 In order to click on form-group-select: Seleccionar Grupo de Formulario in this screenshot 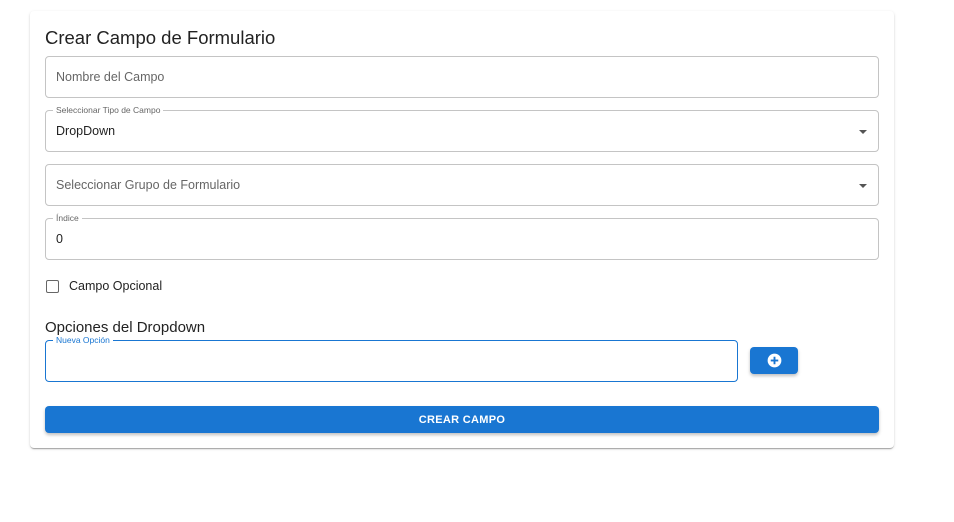, I will do `click(462, 185)`.